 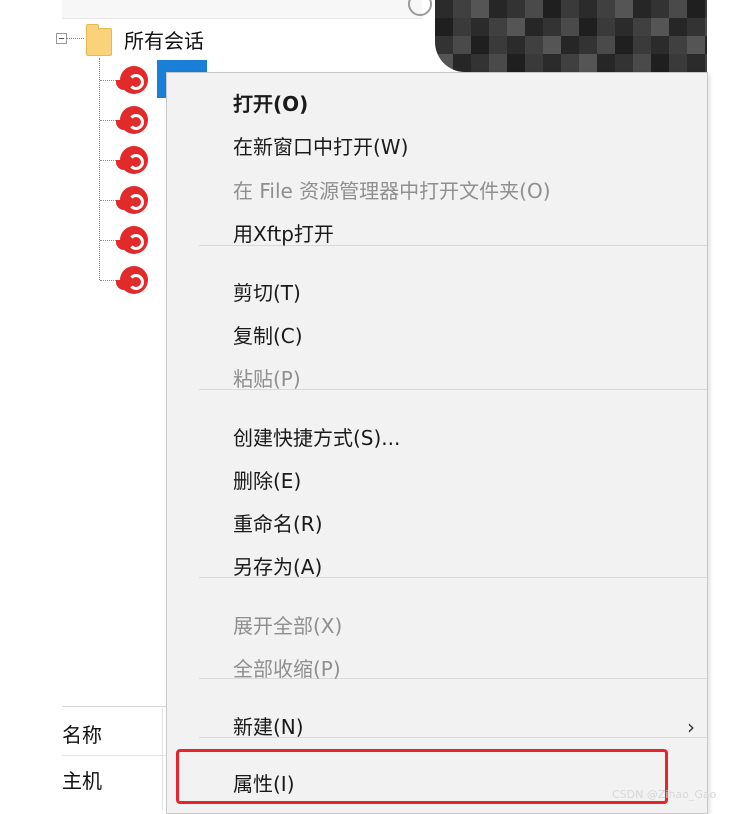 What do you see at coordinates (321, 147) in the screenshot?
I see `menu-item-label: 在新窗口中打开(W)` at bounding box center [321, 147].